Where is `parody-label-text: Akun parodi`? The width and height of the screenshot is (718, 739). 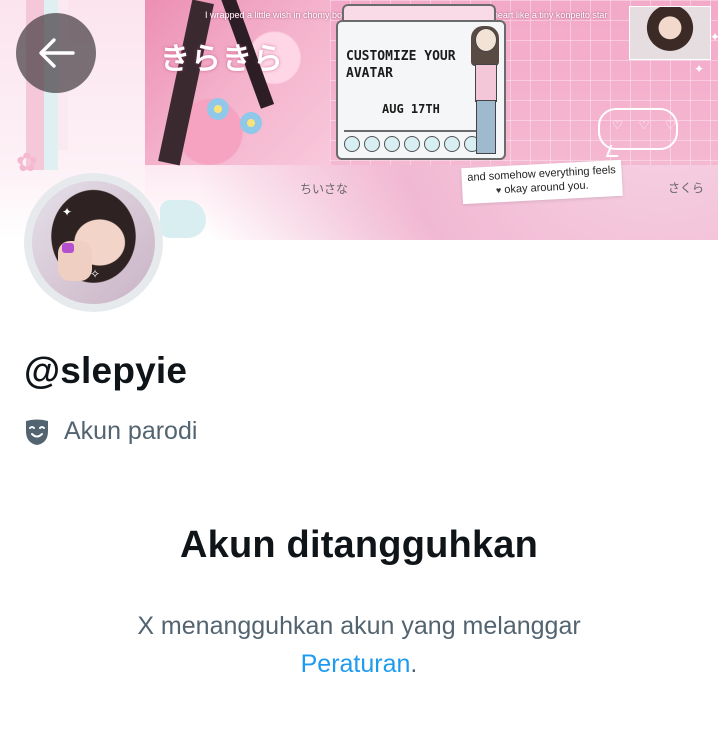 parody-label-text: Akun parodi is located at coordinates (131, 431).